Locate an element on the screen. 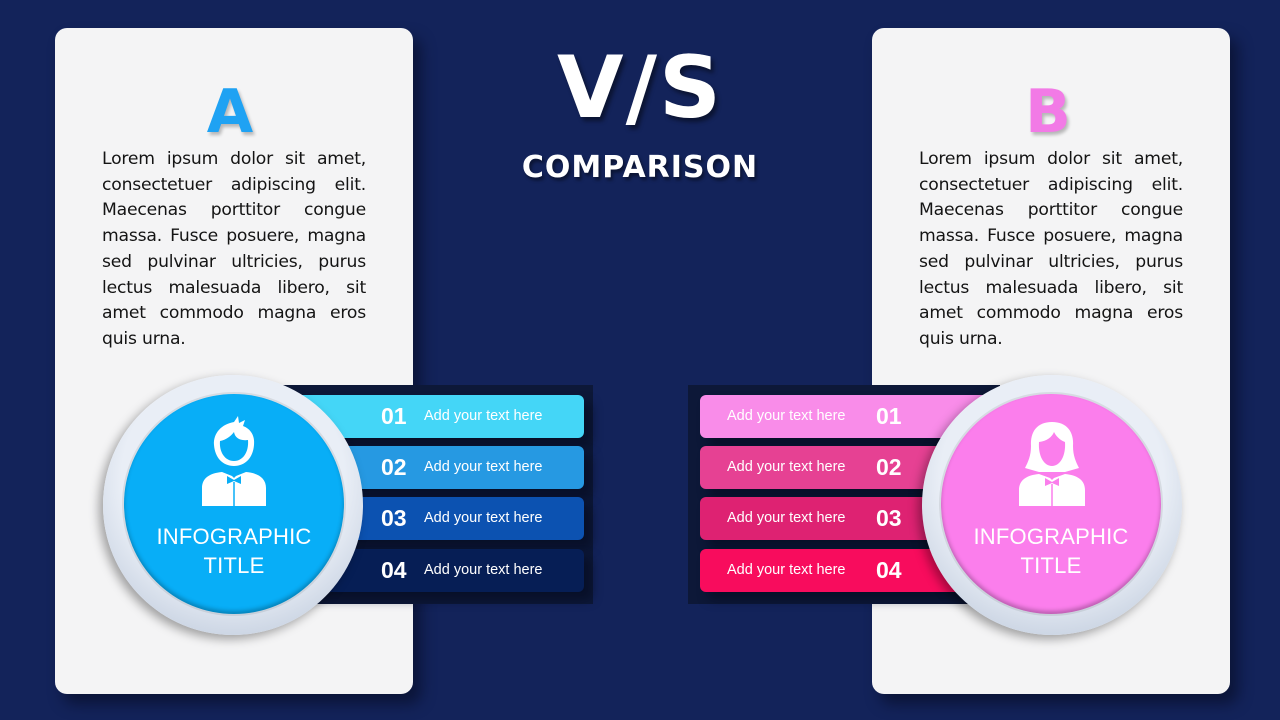  comparison-subtitle: COMPARISON is located at coordinates (640, 167).